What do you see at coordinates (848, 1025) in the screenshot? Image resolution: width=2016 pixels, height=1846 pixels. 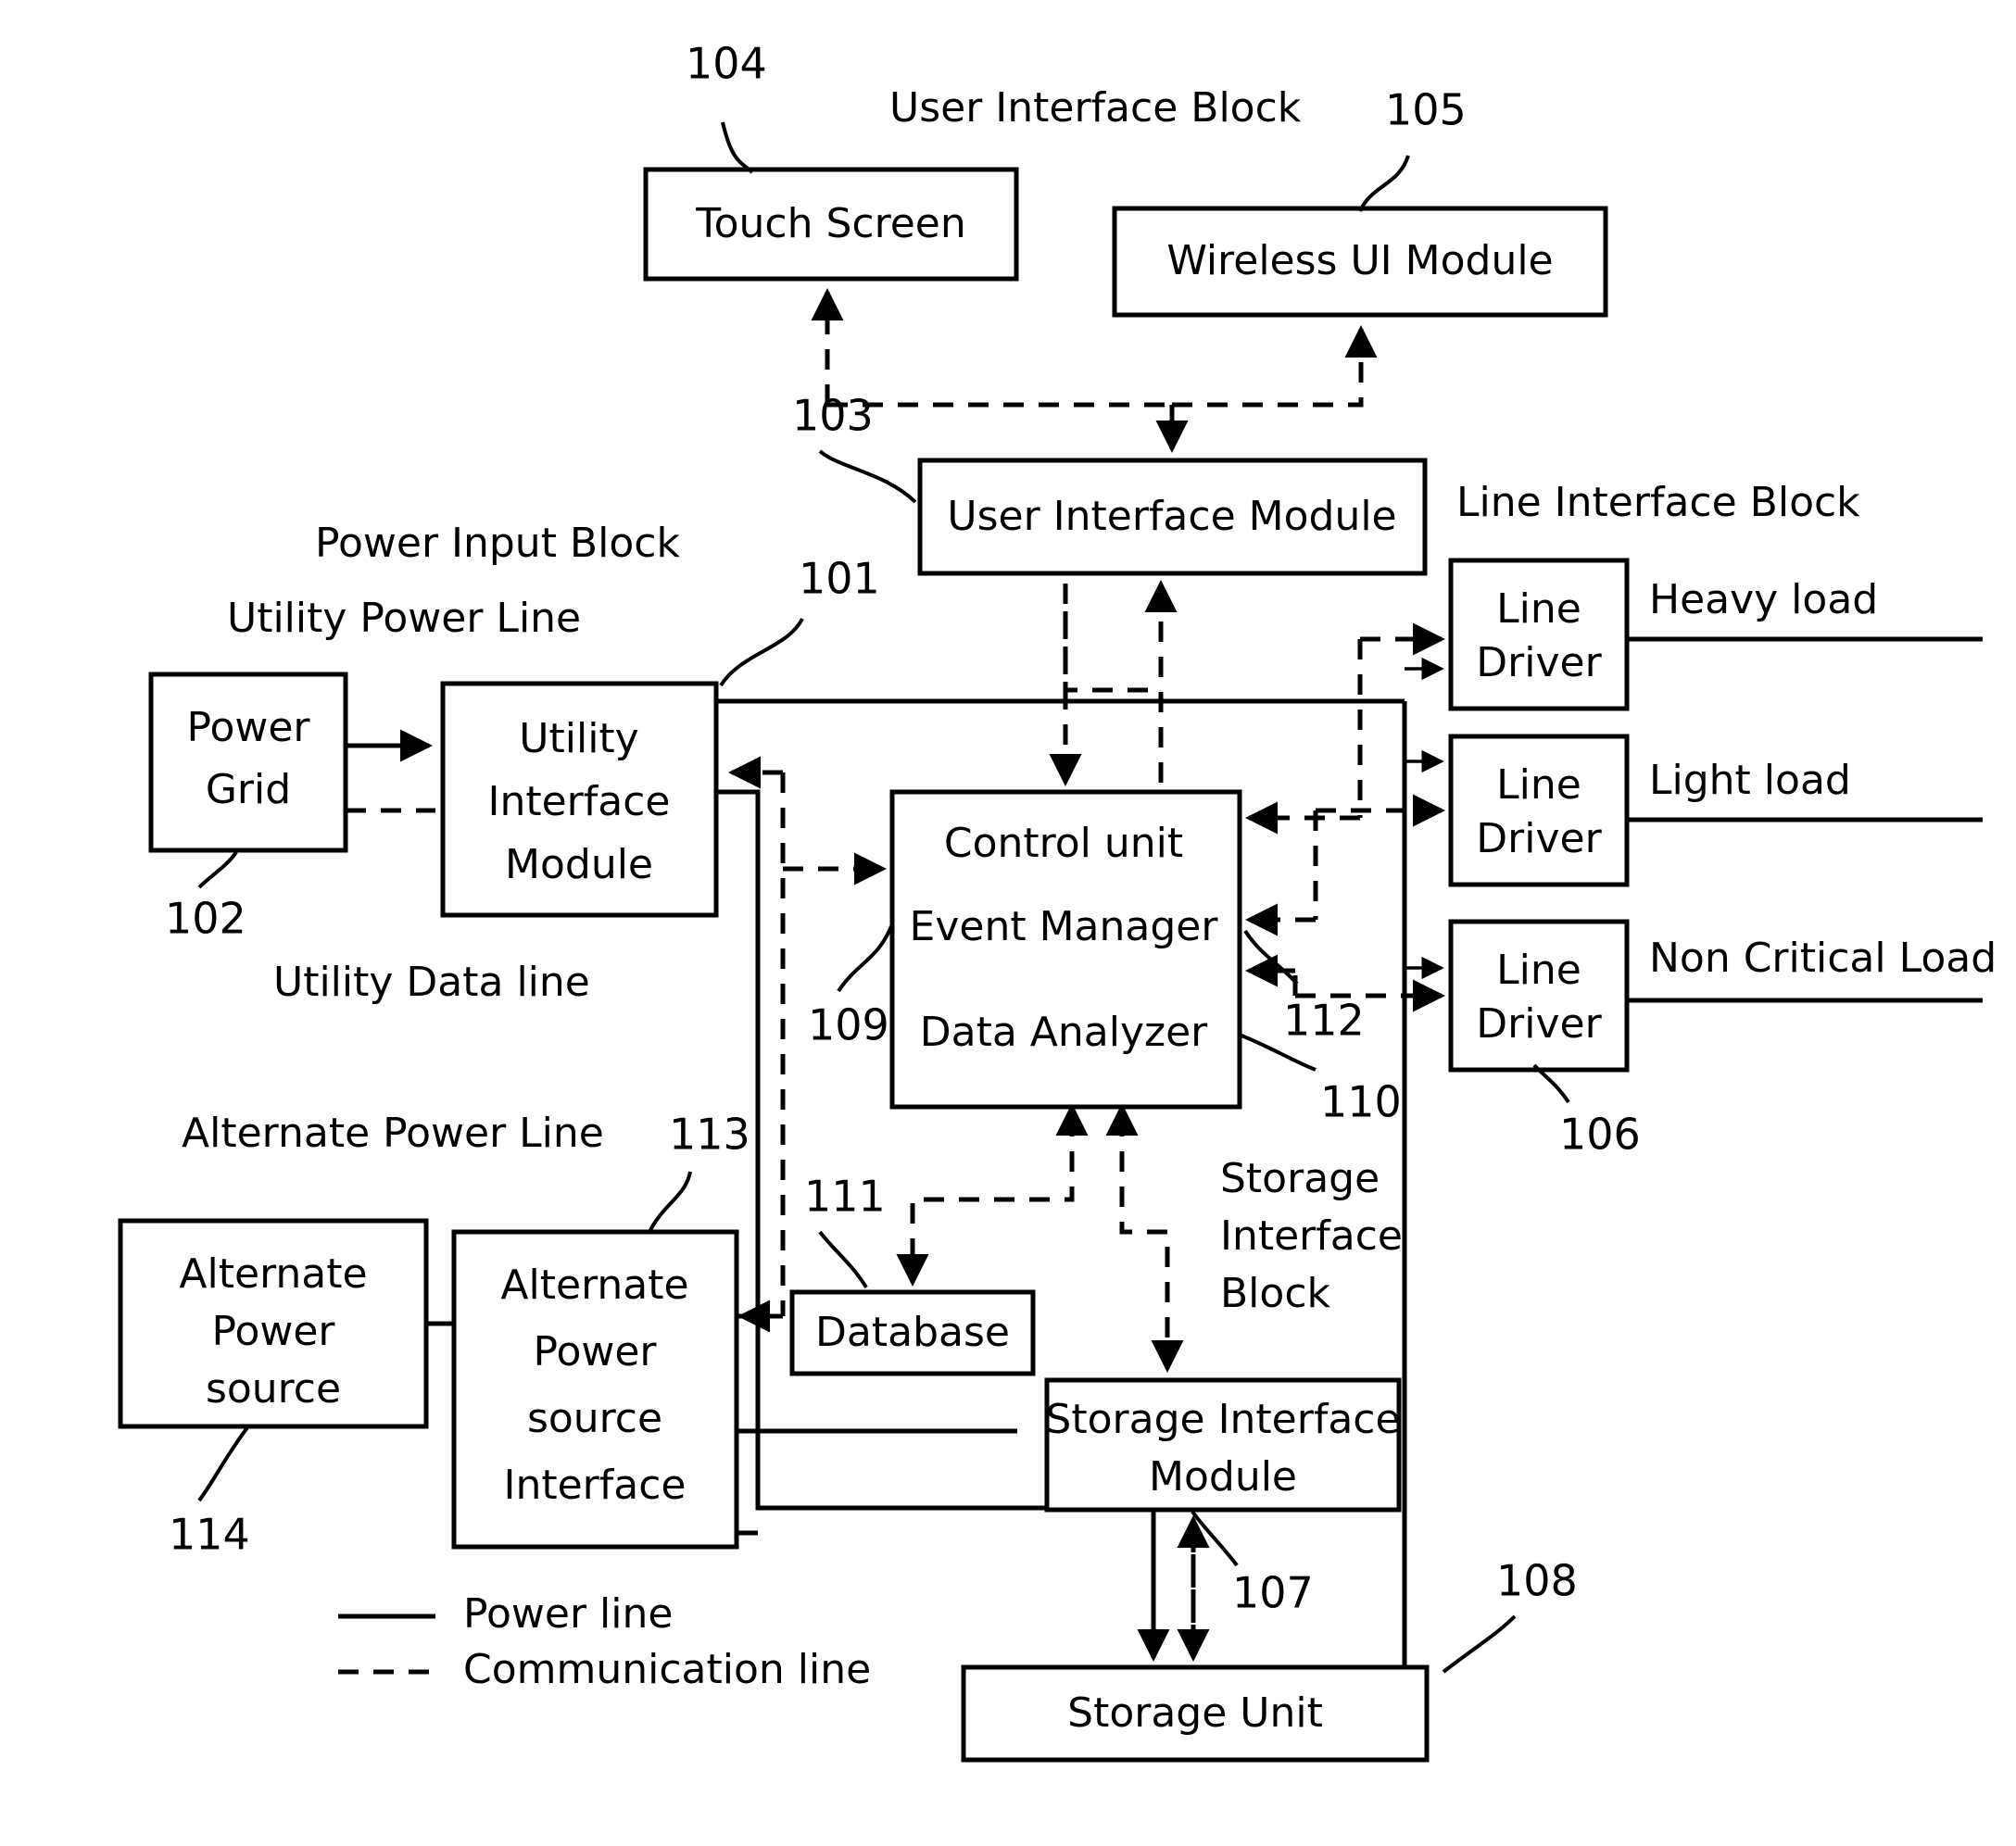 I see `ref-number-109: 109` at bounding box center [848, 1025].